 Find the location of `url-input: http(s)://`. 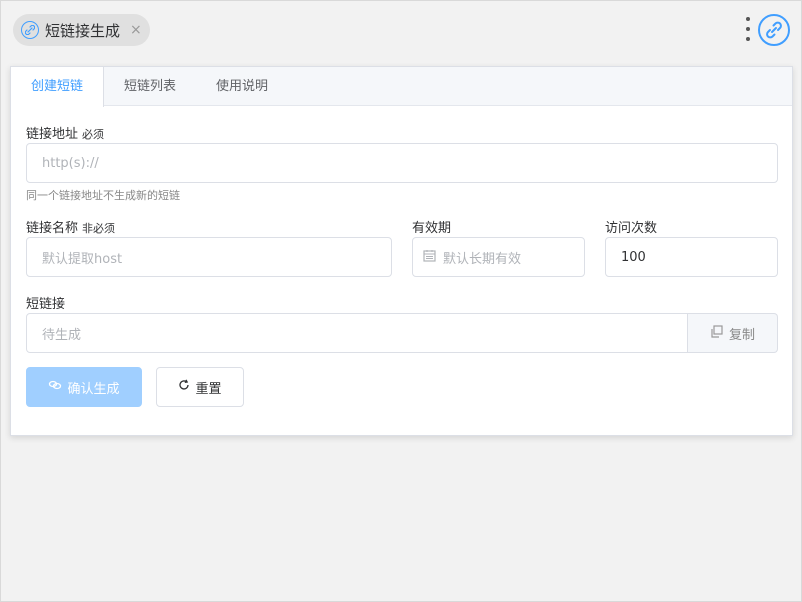

url-input: http(s):// is located at coordinates (402, 163).